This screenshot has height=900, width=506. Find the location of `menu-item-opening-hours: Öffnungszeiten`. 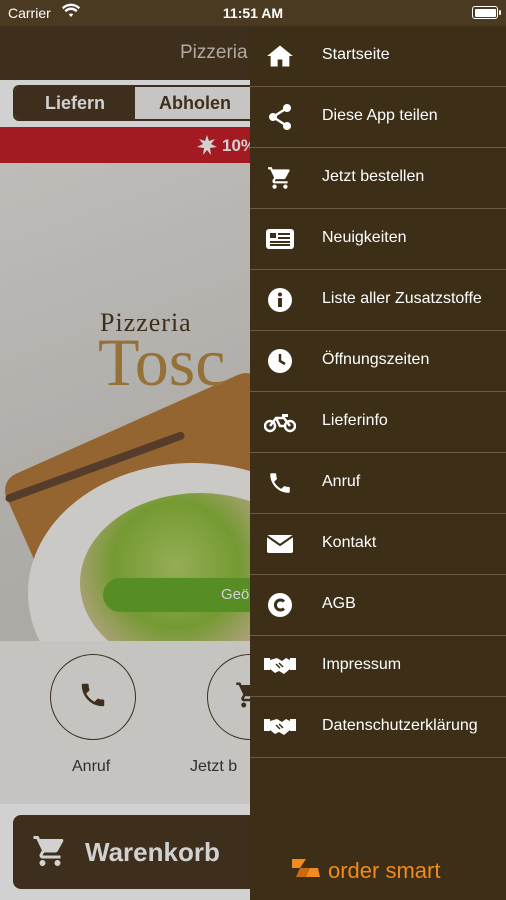

menu-item-opening-hours: Öffnungszeiten is located at coordinates (378, 361).